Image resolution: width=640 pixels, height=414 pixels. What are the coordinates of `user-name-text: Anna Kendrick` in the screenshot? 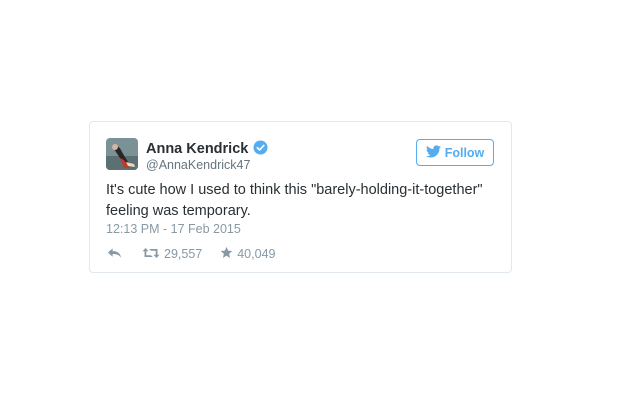 It's located at (197, 149).